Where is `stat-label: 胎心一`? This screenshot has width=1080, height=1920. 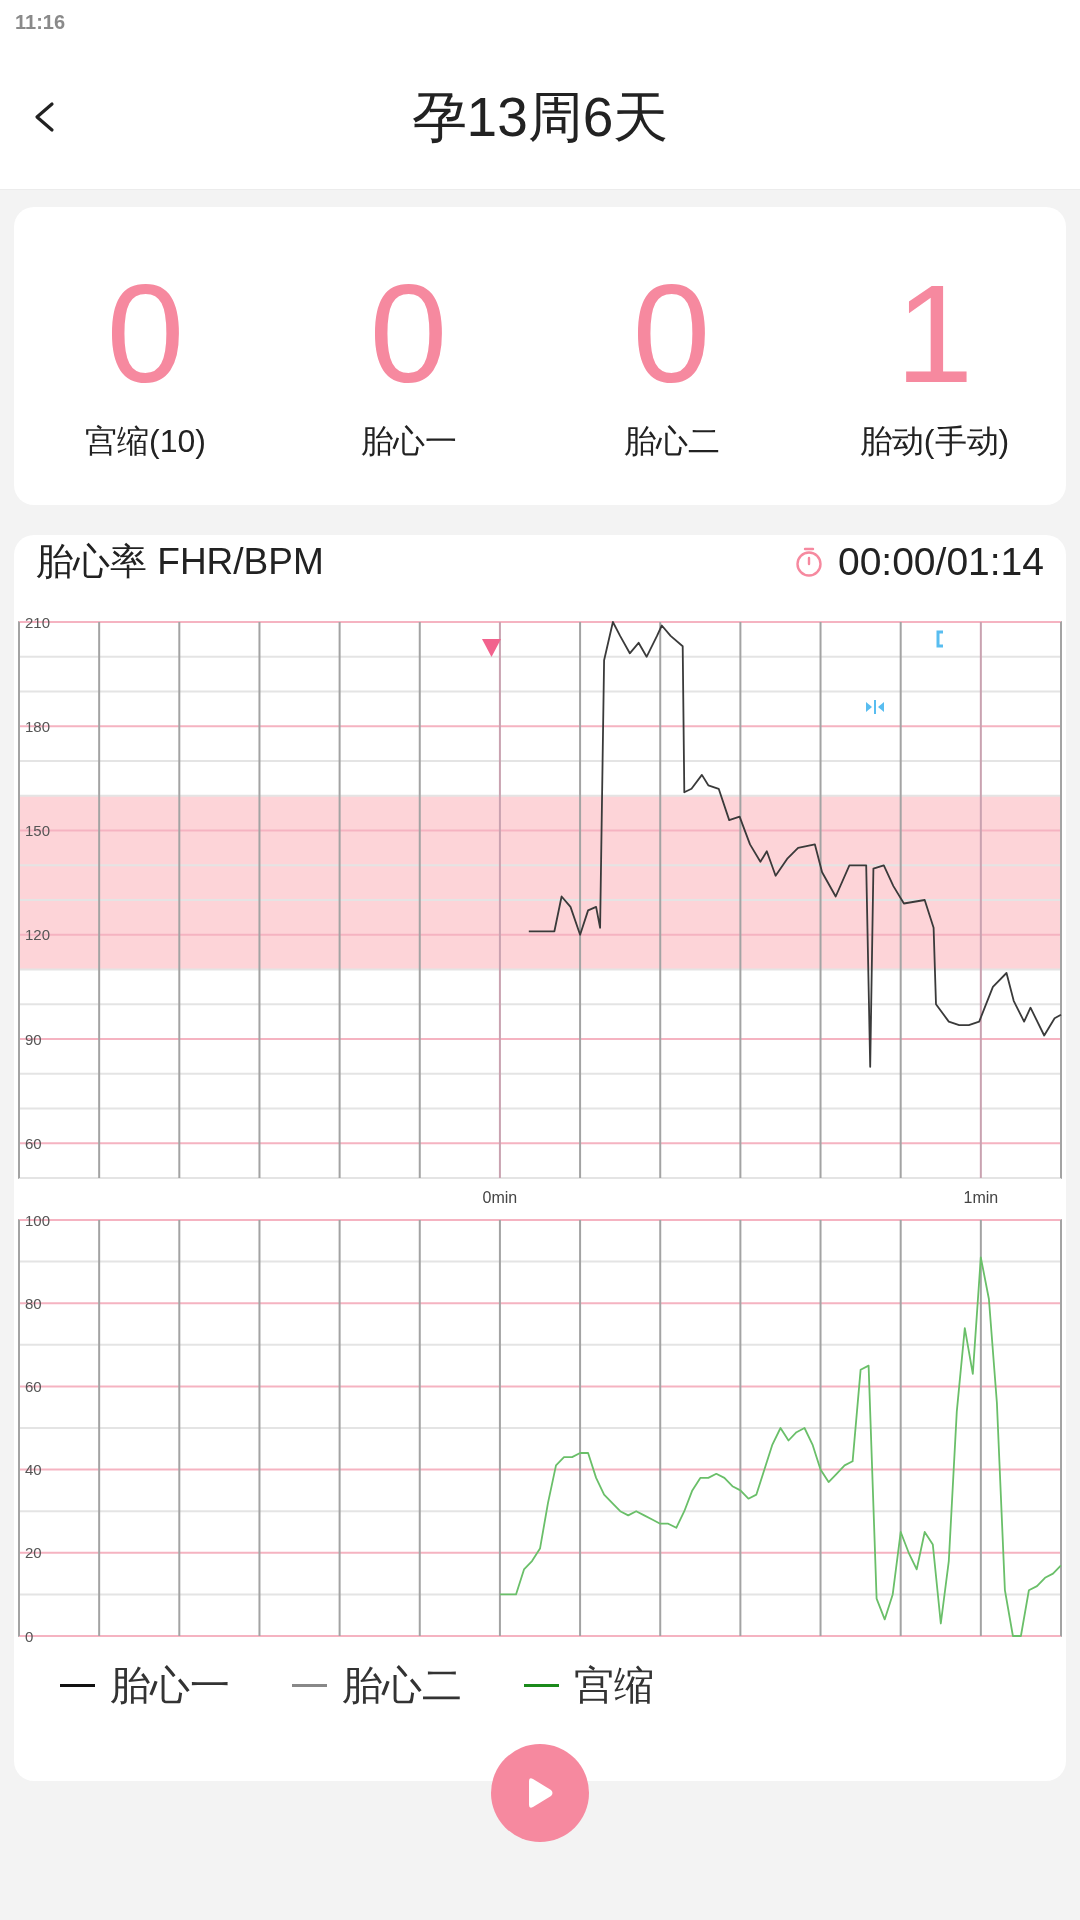 stat-label: 胎心一 is located at coordinates (408, 441).